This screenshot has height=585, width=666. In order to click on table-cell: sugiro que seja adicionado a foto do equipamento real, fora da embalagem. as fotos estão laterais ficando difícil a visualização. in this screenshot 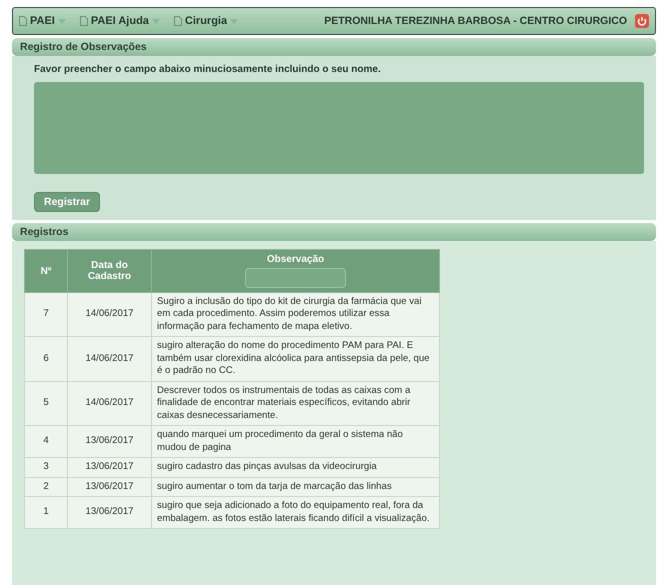, I will do `click(296, 512)`.